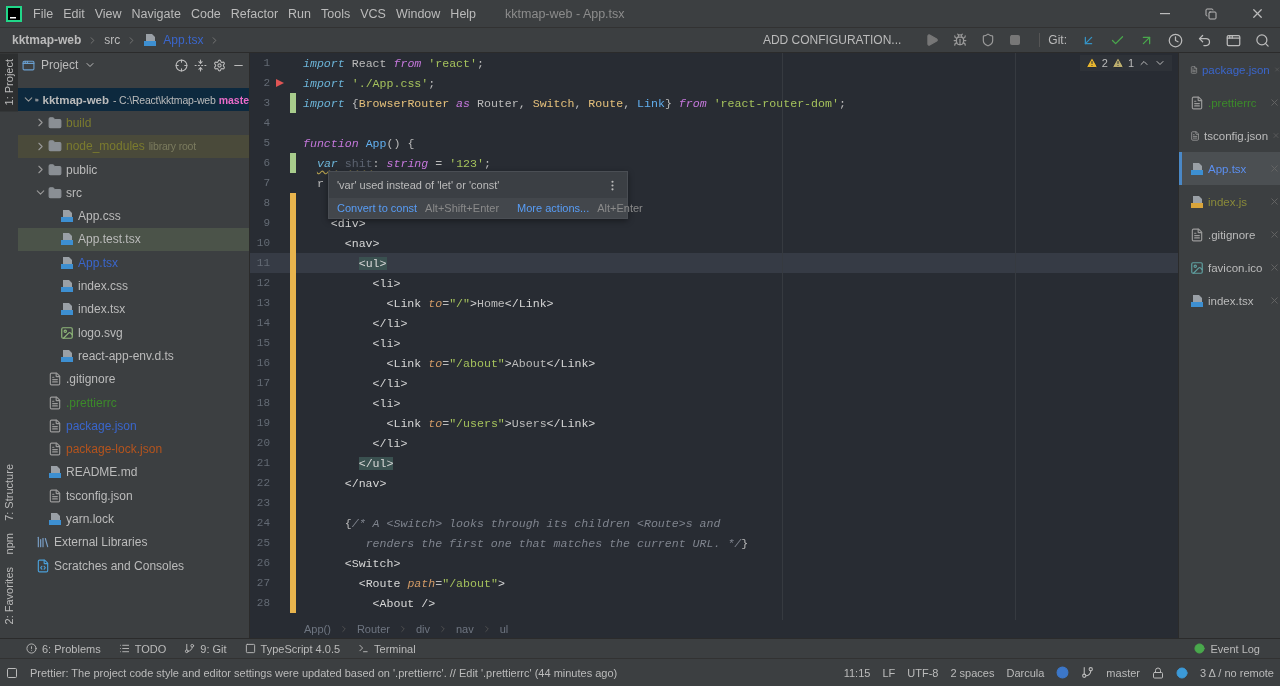 The width and height of the screenshot is (1280, 686). What do you see at coordinates (418, 13) in the screenshot?
I see `menu-item: Window` at bounding box center [418, 13].